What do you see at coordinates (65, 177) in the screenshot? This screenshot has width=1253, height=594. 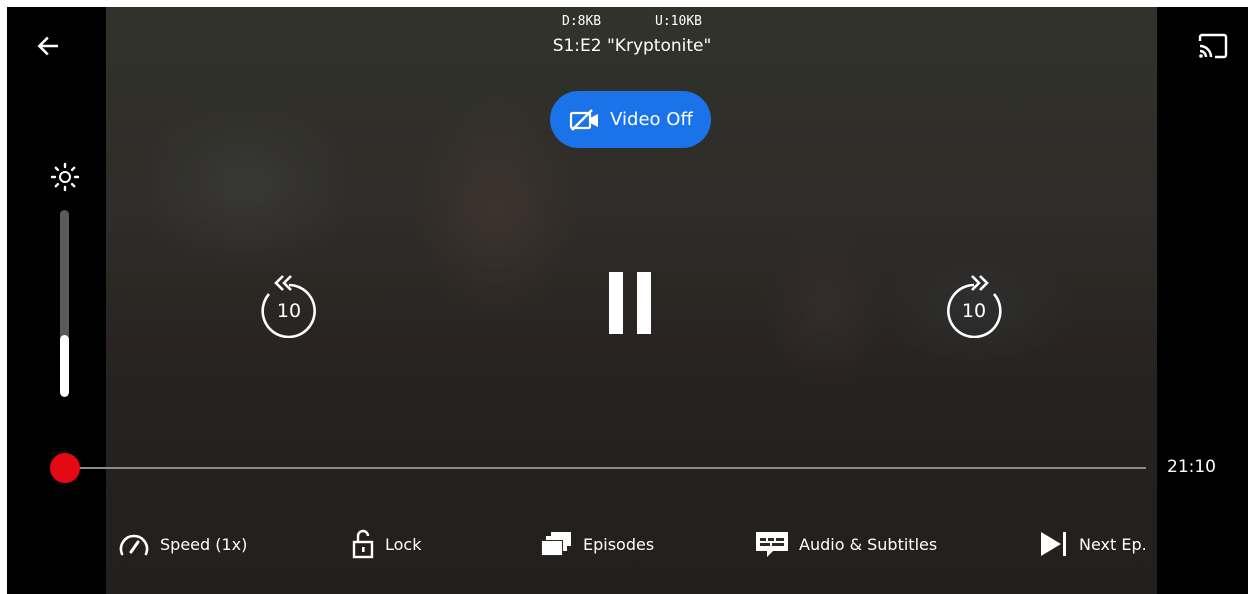 I see `brightness-icon` at bounding box center [65, 177].